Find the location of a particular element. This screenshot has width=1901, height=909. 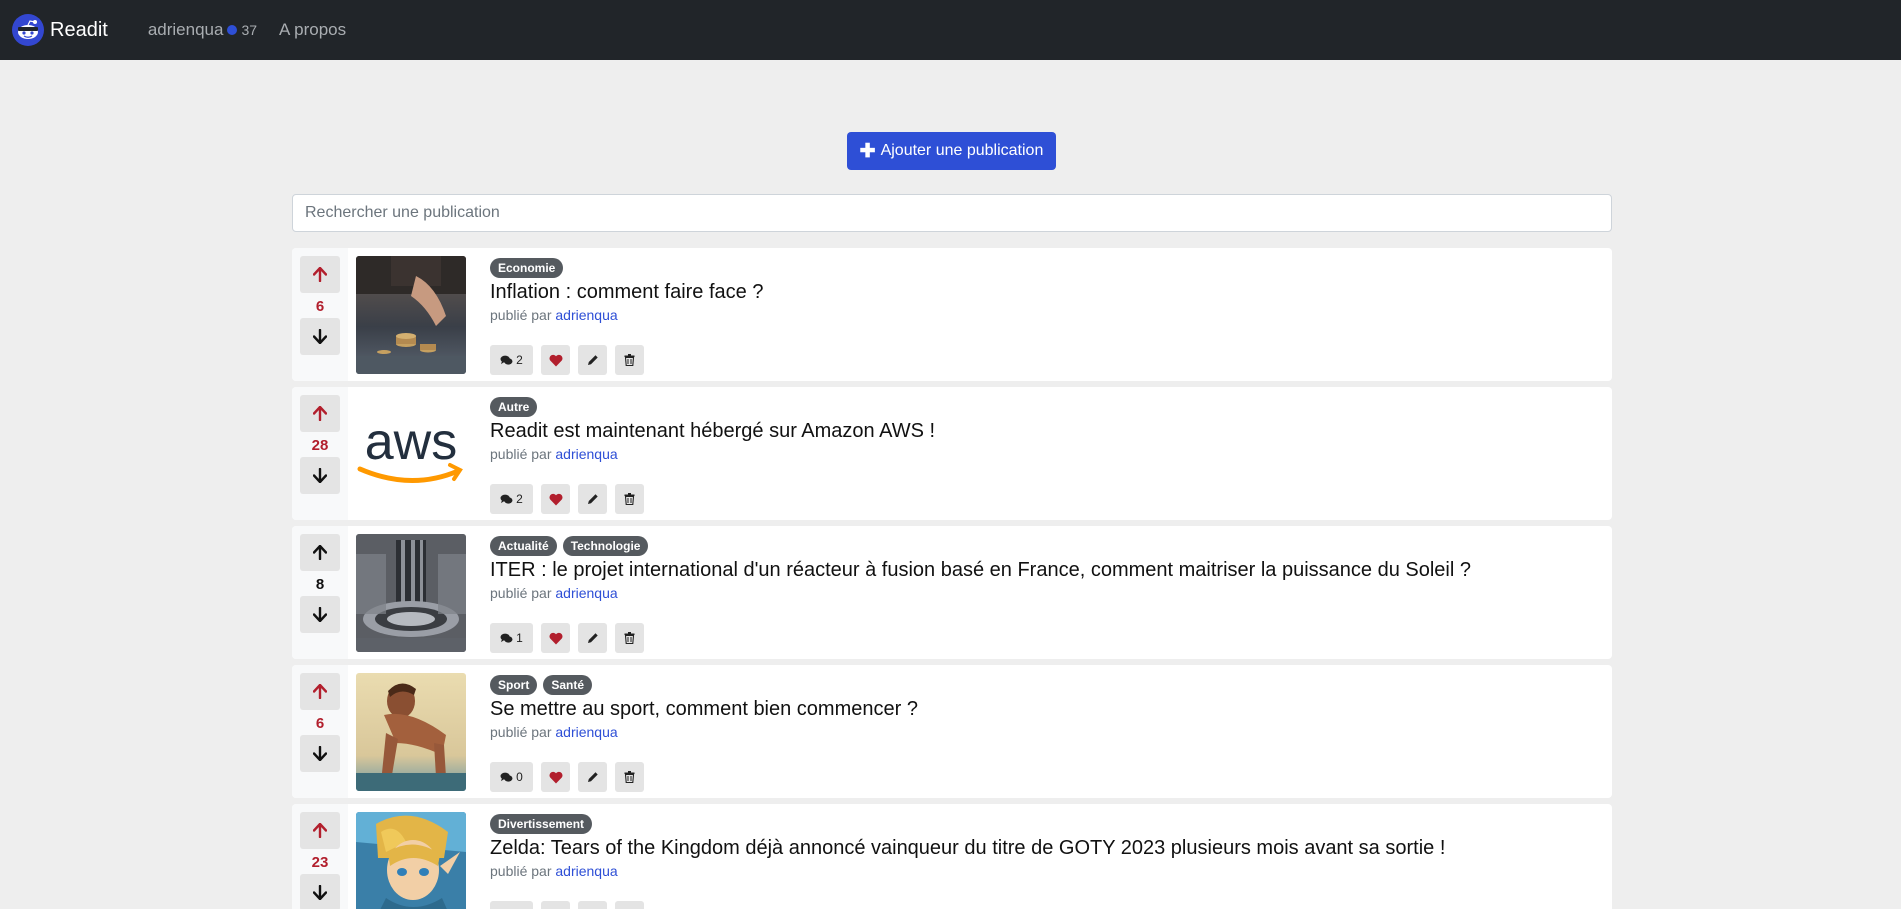

add-publication-button: ✚ Ajouter une publication is located at coordinates (951, 151).